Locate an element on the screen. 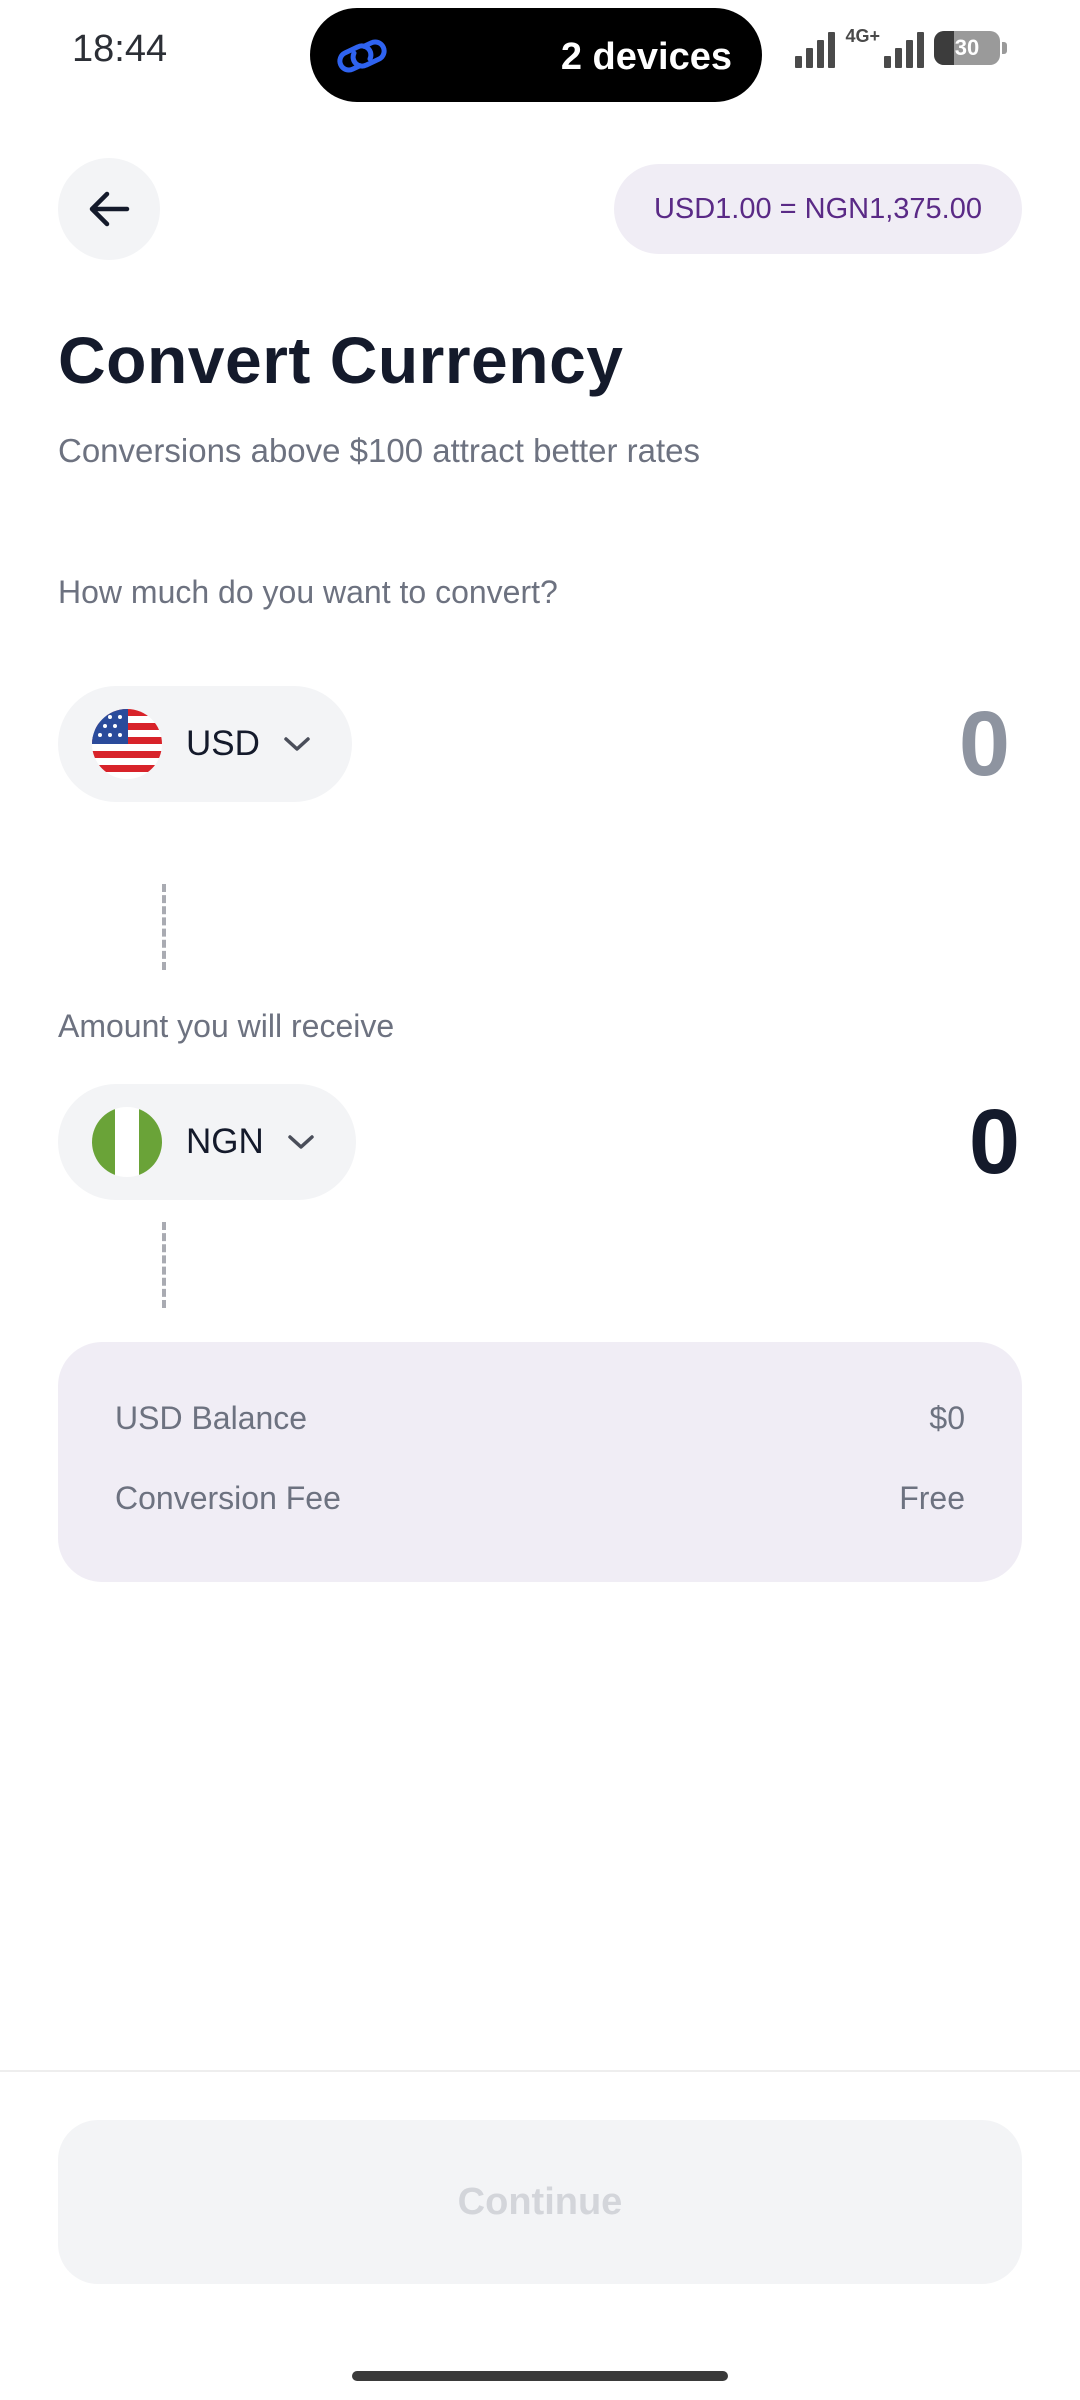  signal-icon is located at coordinates (815, 48).